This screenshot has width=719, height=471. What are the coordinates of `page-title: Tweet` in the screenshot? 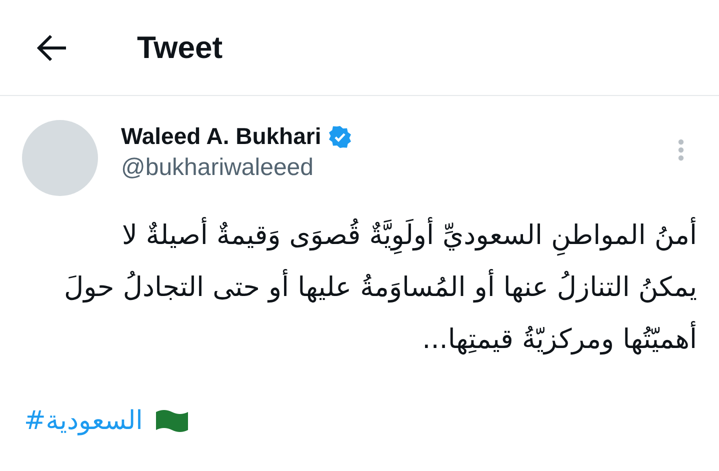 It's located at (180, 48).